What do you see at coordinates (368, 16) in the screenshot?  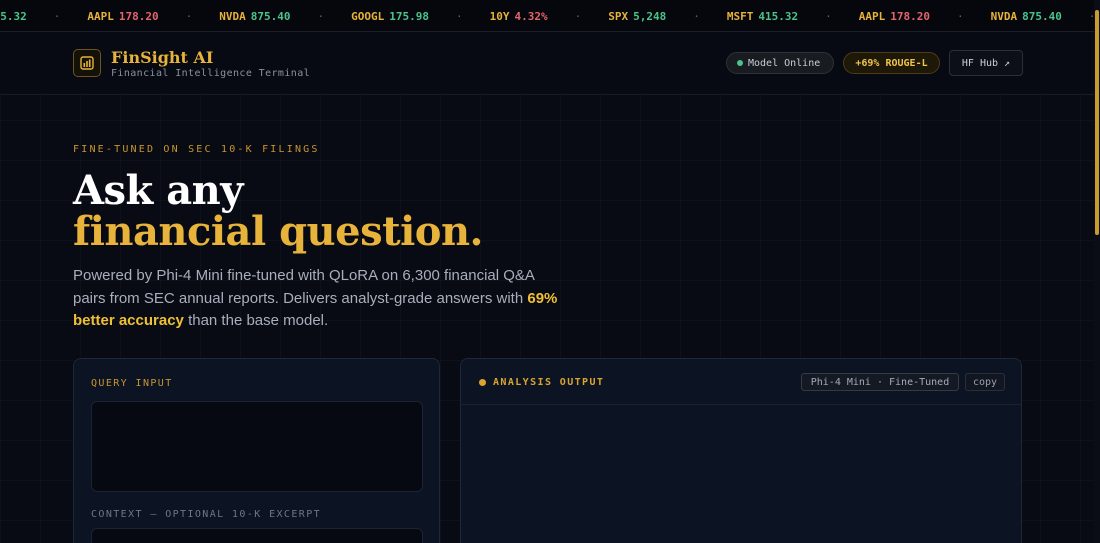 I see `ticker-symbol: GOOGL` at bounding box center [368, 16].